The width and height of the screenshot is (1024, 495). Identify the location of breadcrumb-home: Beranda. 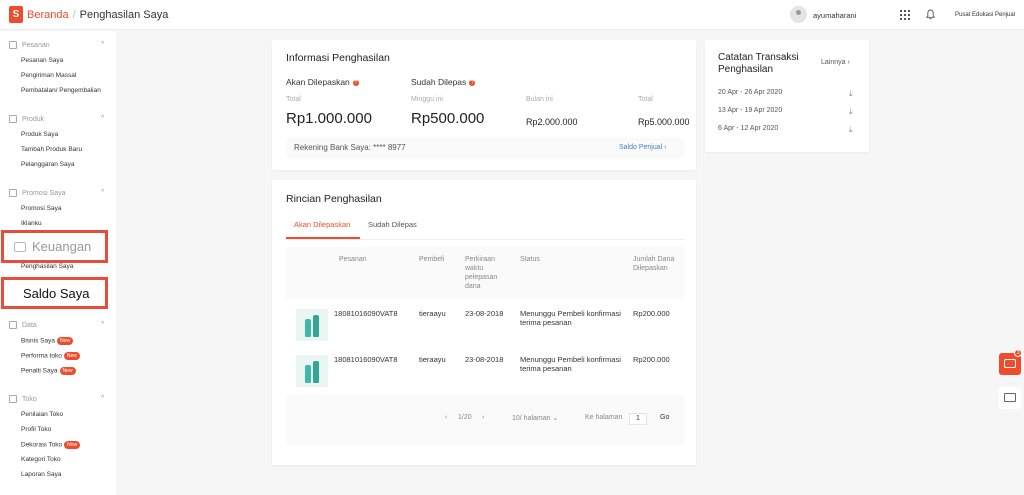
(48, 15).